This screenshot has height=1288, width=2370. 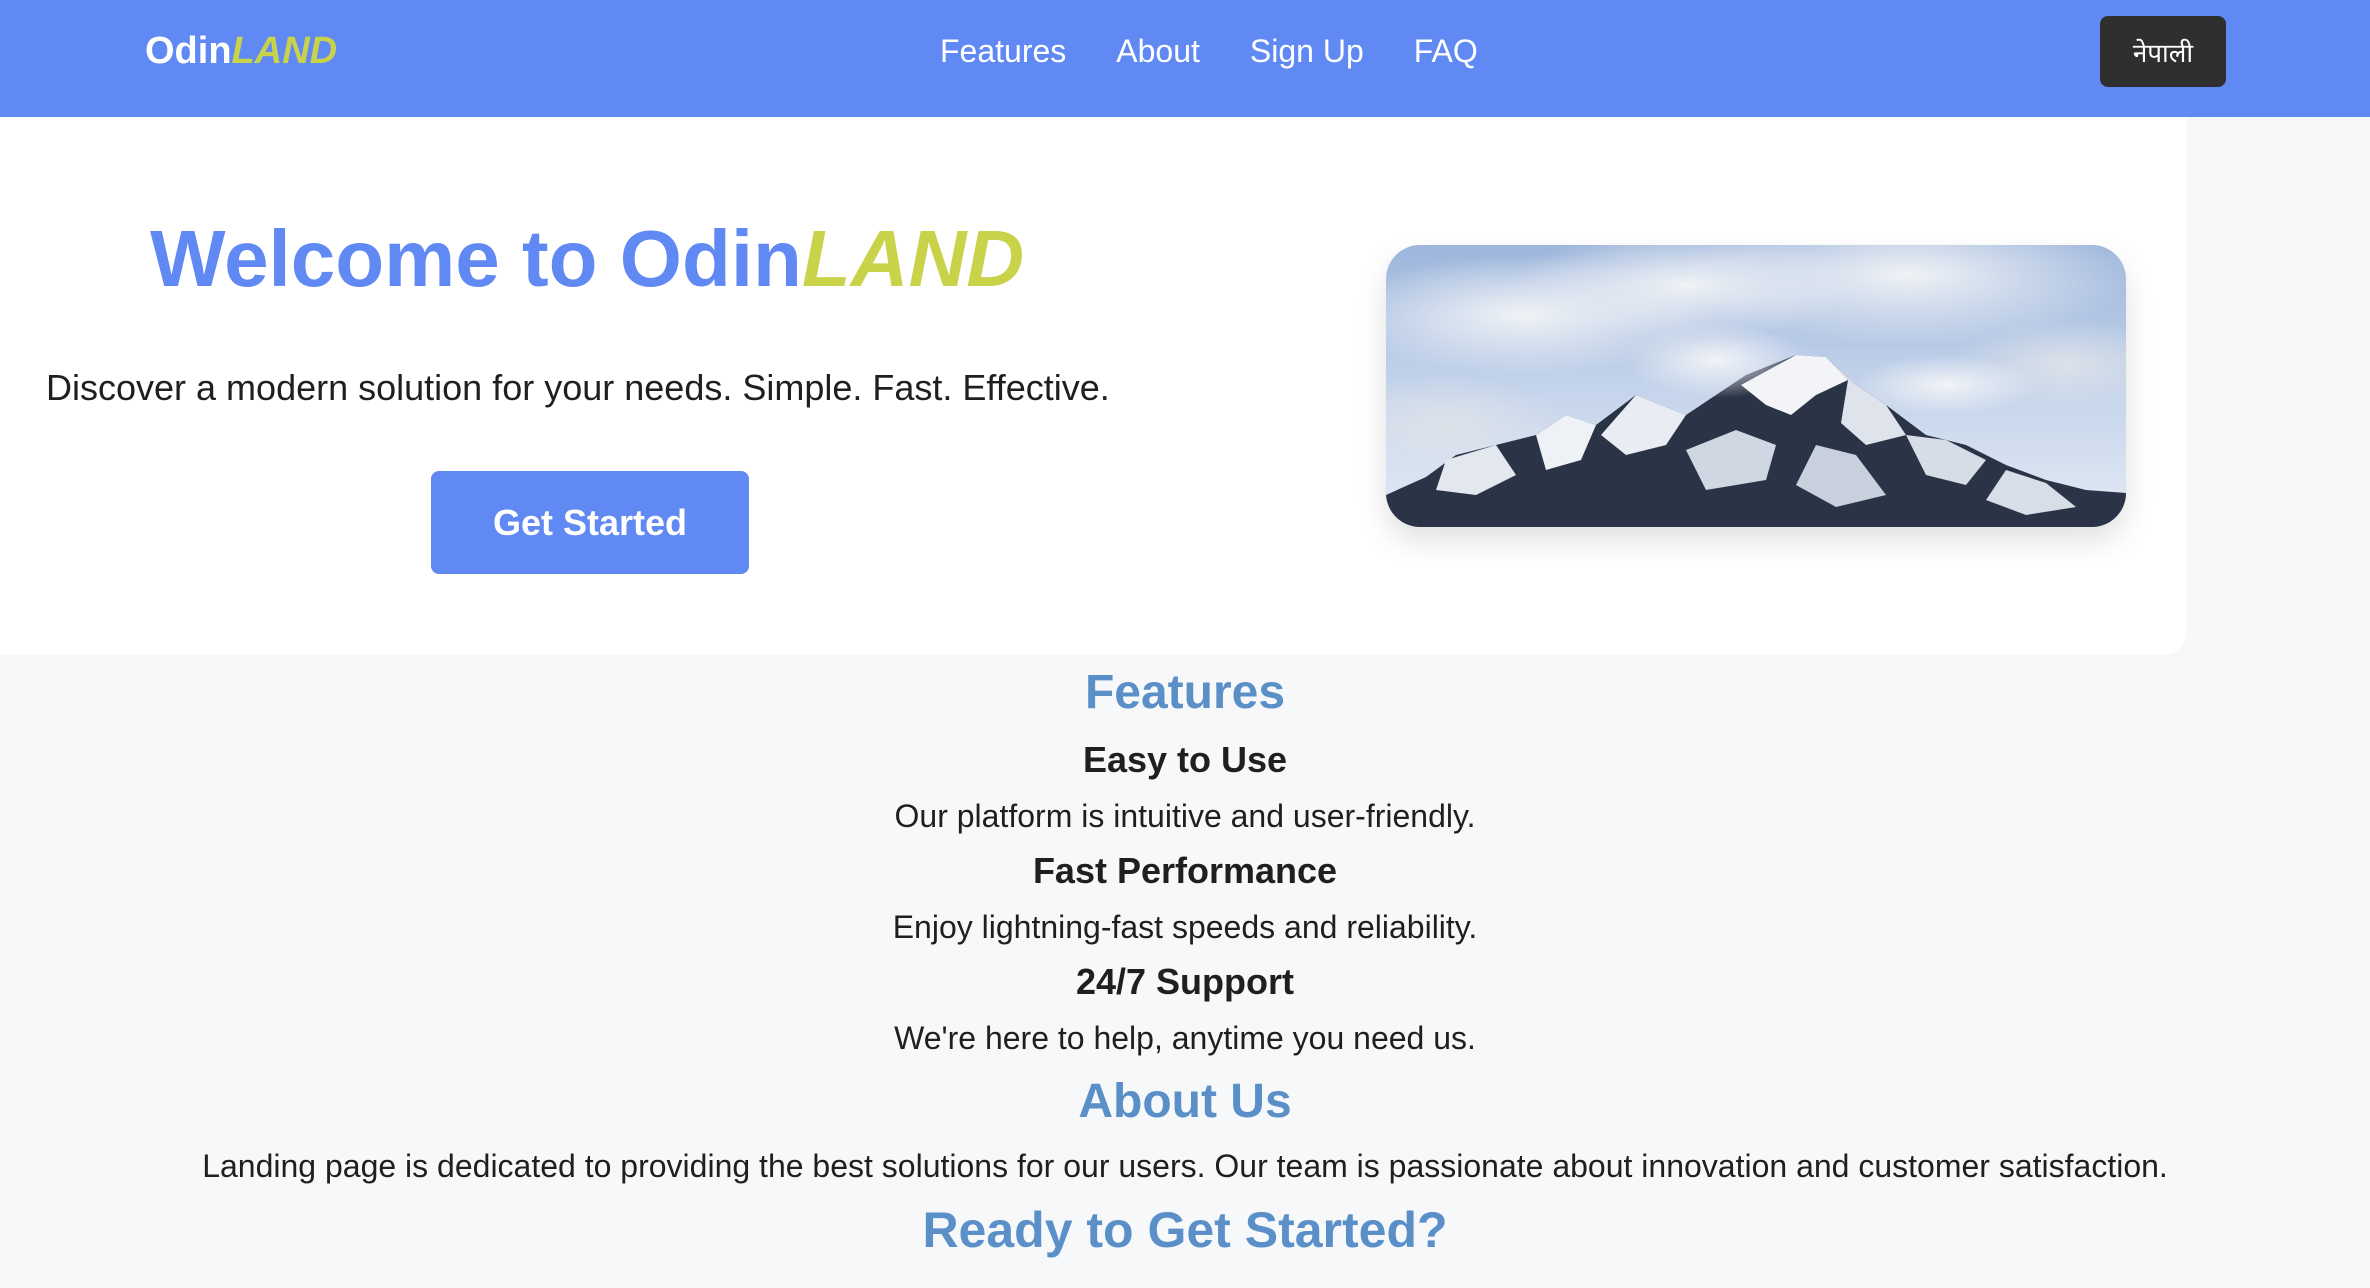 I want to click on language-toggle-button: नेपाली, so click(x=2163, y=51).